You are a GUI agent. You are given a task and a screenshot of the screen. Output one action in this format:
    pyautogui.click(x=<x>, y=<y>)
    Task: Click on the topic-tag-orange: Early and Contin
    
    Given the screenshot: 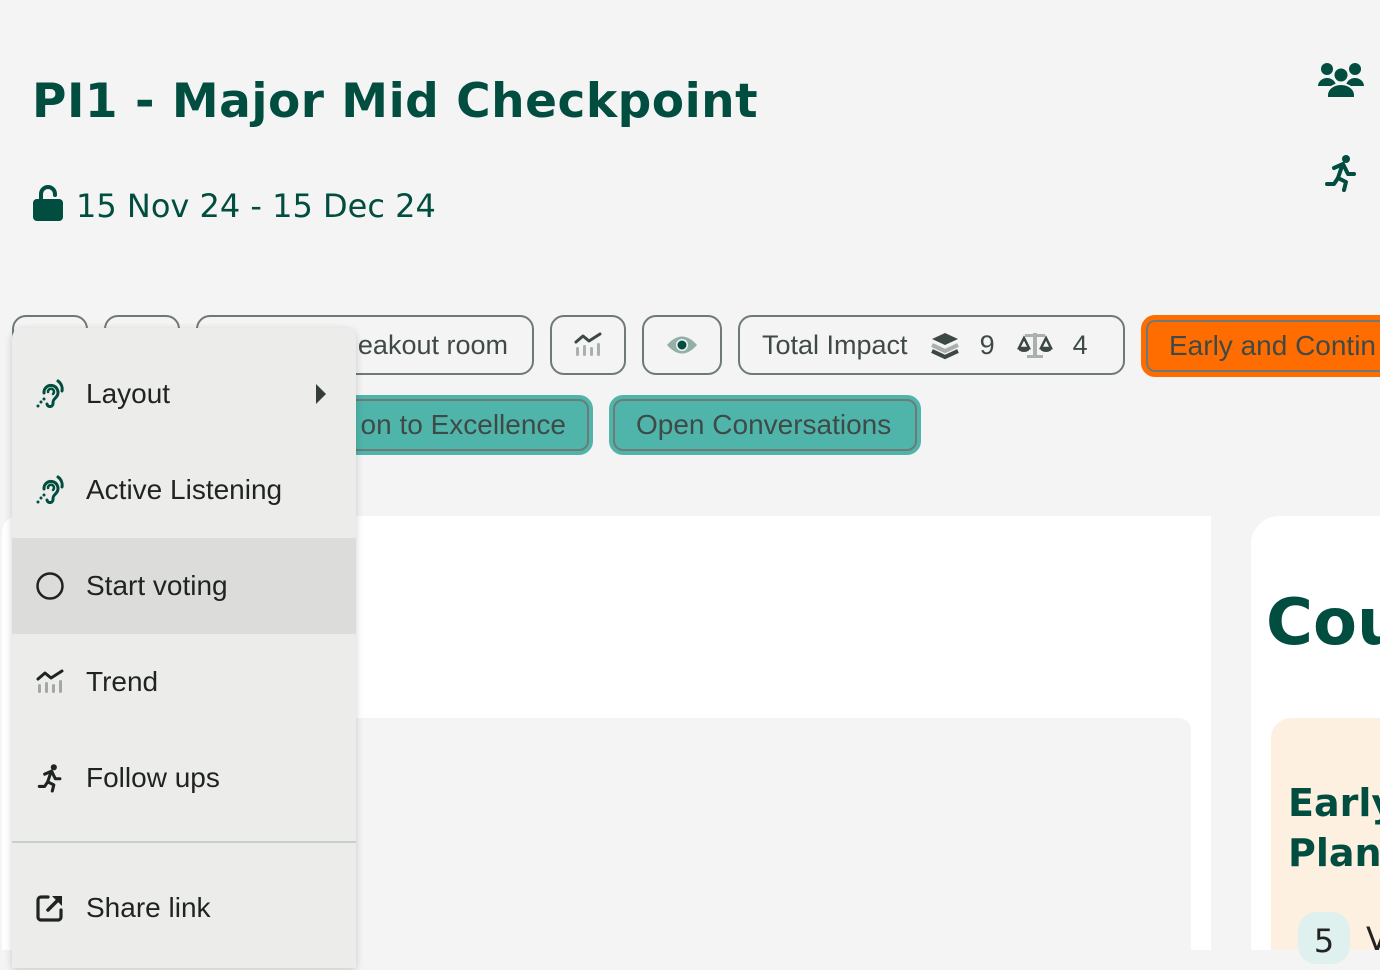 What is the action you would take?
    pyautogui.click(x=1260, y=346)
    